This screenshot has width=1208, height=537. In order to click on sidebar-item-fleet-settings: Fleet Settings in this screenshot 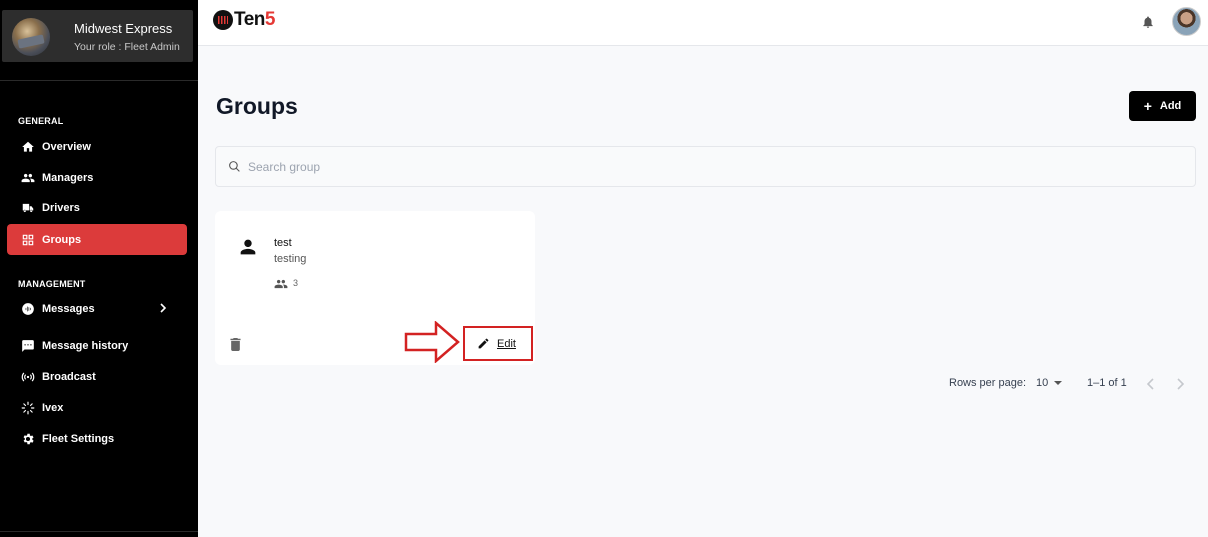, I will do `click(97, 438)`.